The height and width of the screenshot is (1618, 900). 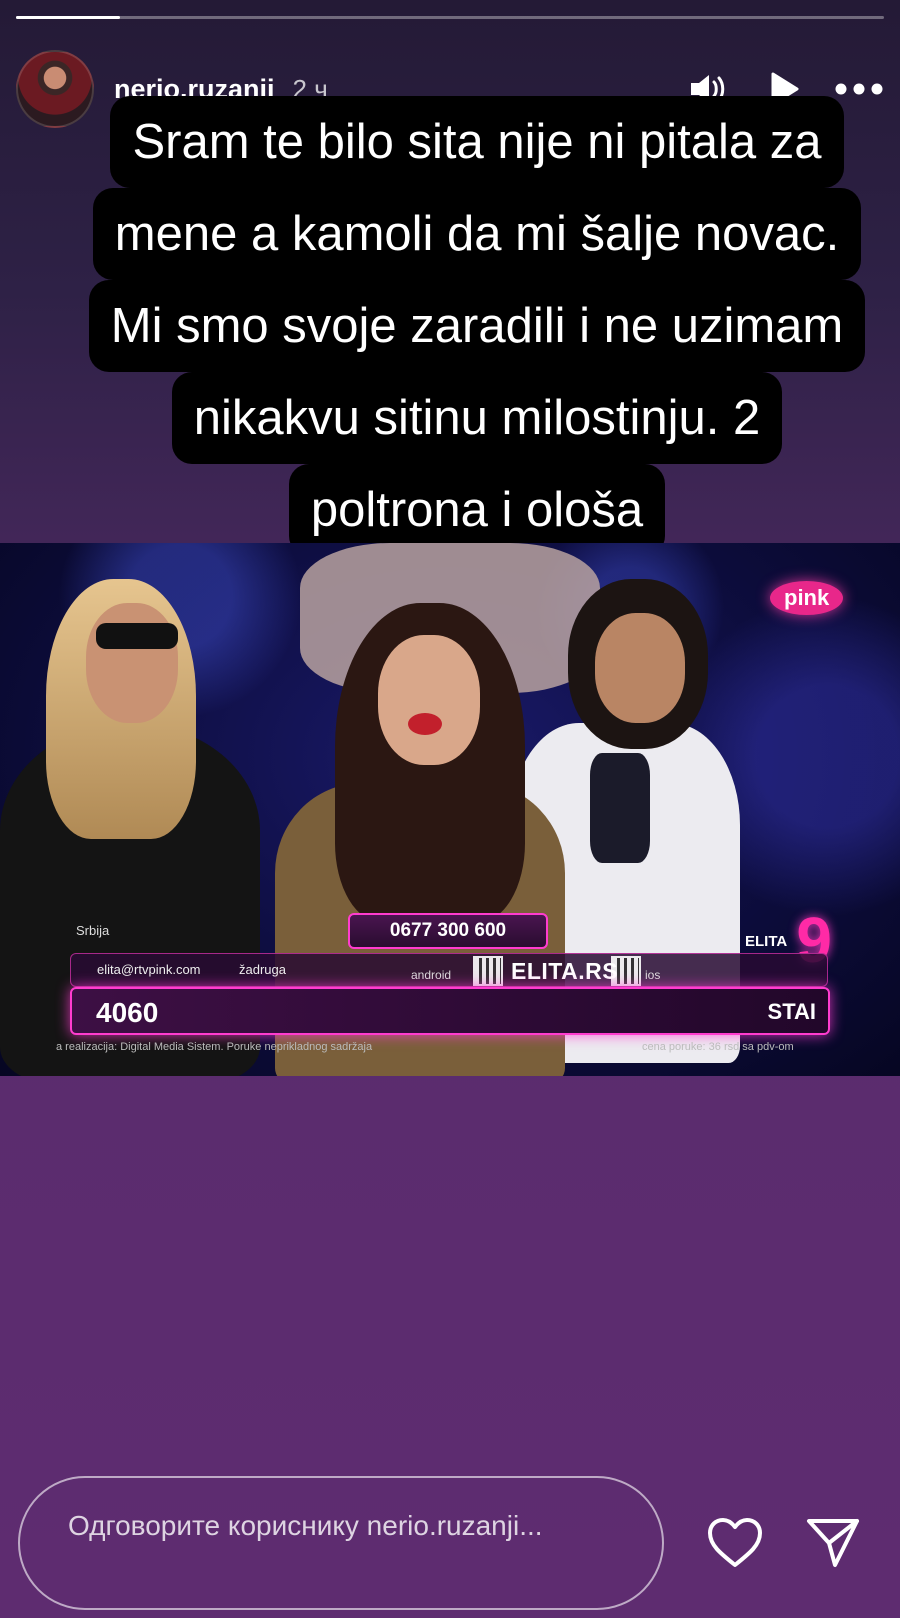 What do you see at coordinates (859, 89) in the screenshot?
I see `more-icon` at bounding box center [859, 89].